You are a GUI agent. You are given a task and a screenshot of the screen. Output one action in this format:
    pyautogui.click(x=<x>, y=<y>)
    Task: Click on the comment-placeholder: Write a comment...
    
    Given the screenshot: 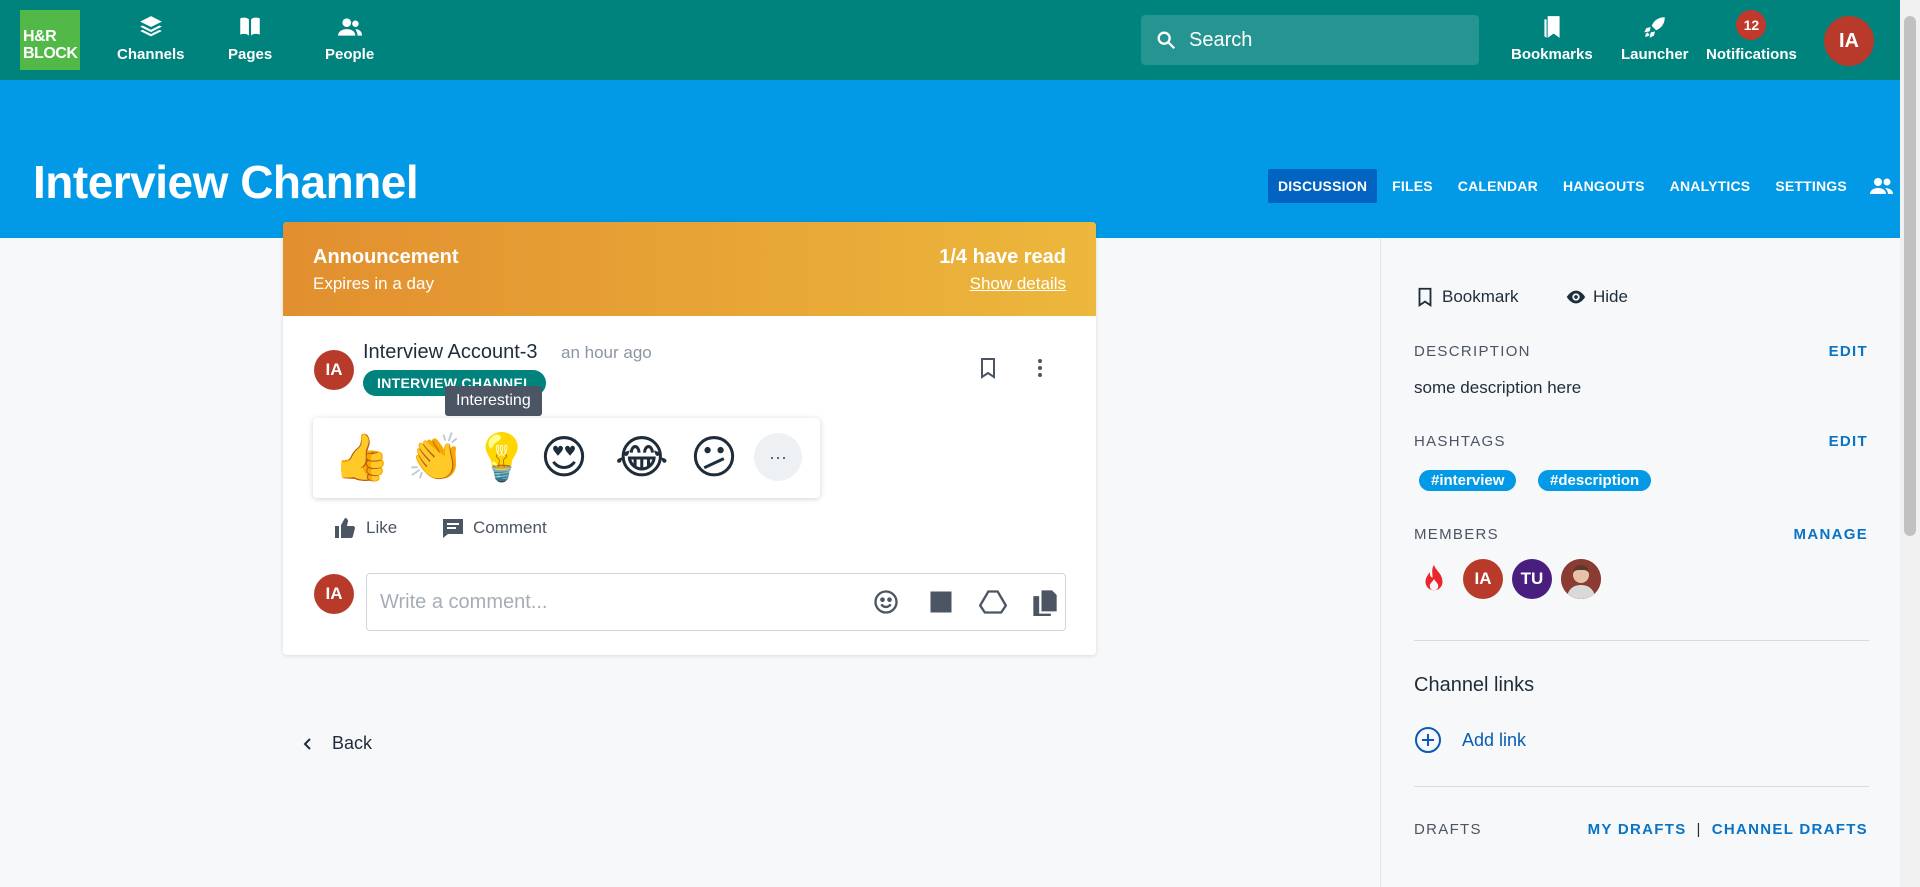 What is the action you would take?
    pyautogui.click(x=464, y=601)
    